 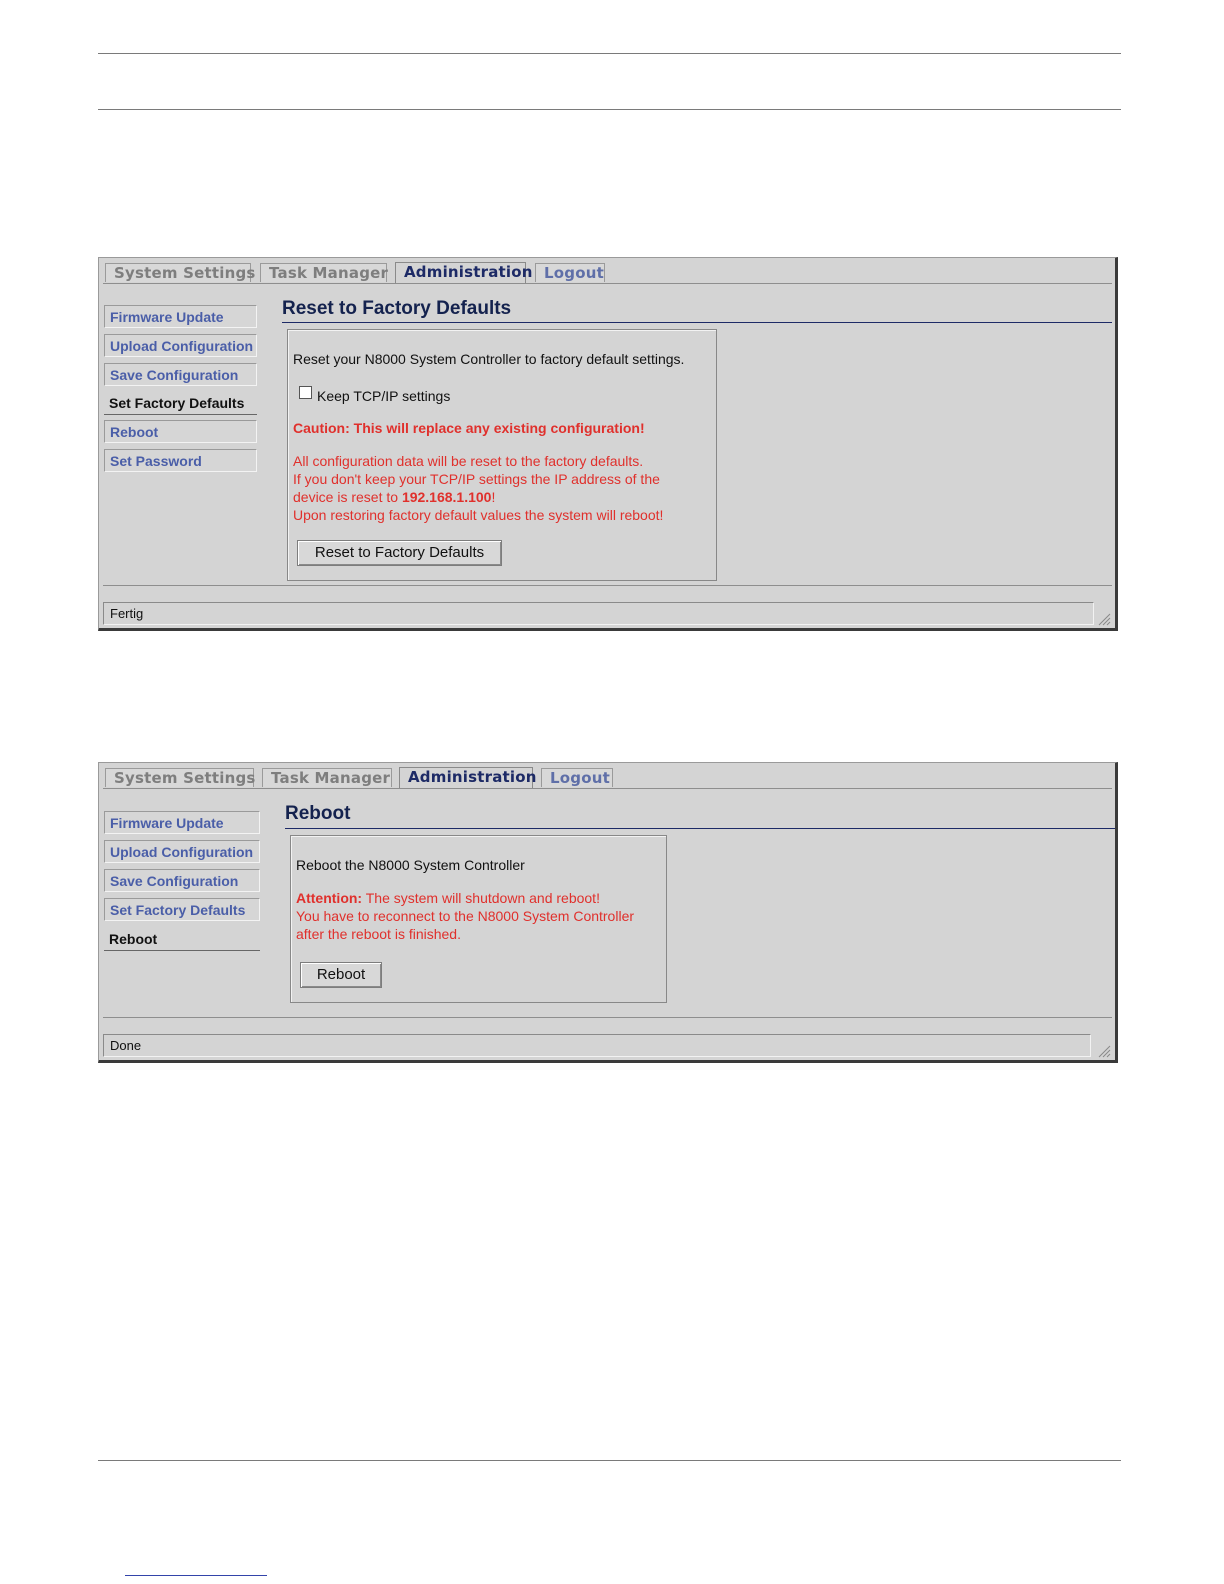 What do you see at coordinates (609, 53) in the screenshot?
I see `header-rule-top` at bounding box center [609, 53].